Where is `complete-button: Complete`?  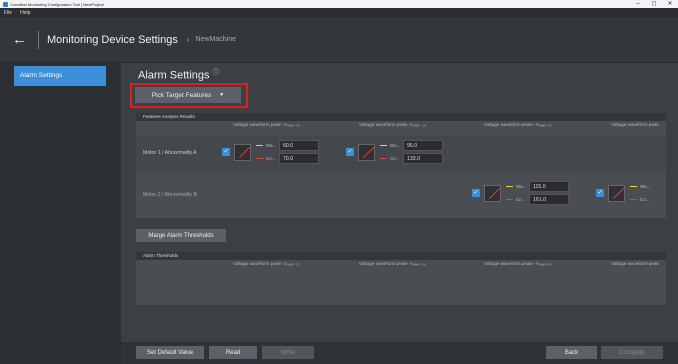
complete-button: Complete is located at coordinates (632, 352).